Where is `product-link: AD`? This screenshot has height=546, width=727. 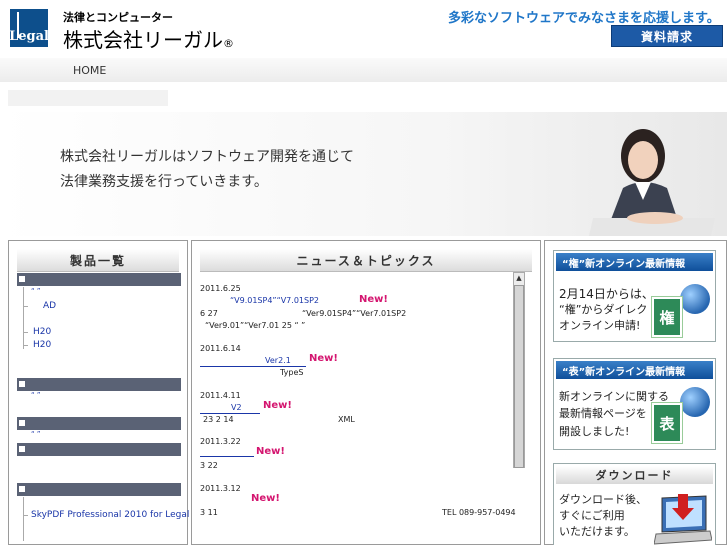
product-link: AD is located at coordinates (49, 306).